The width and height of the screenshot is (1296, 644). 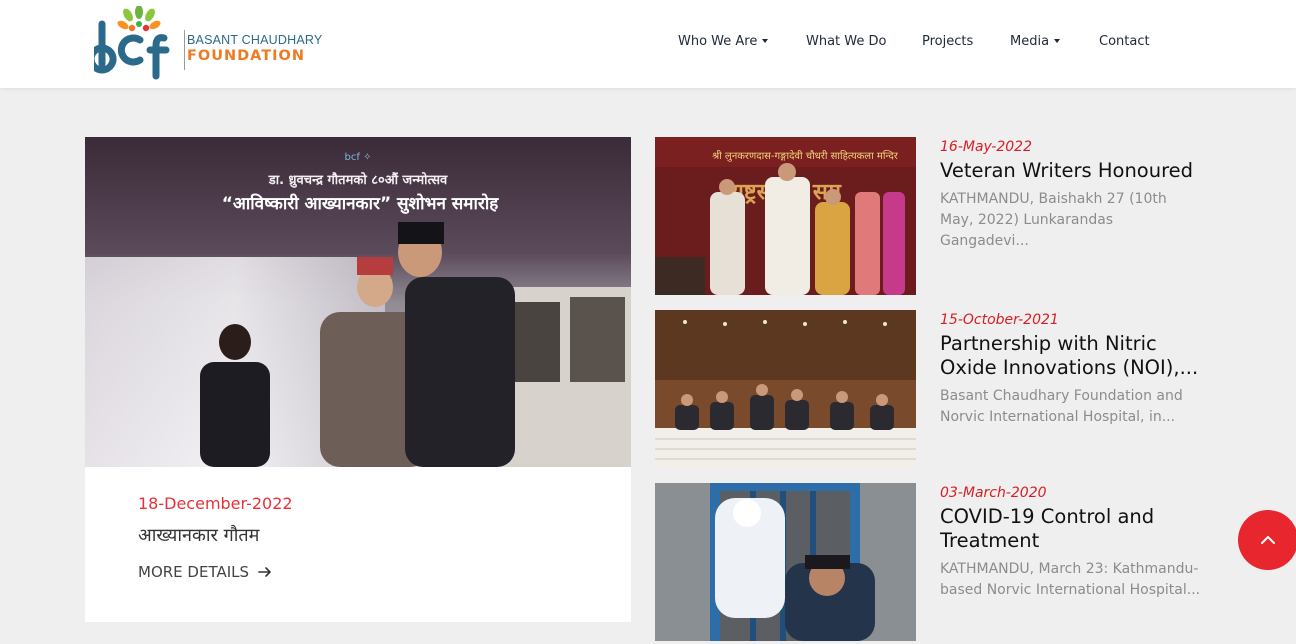 I want to click on nav-label: Who We Are, so click(x=718, y=41).